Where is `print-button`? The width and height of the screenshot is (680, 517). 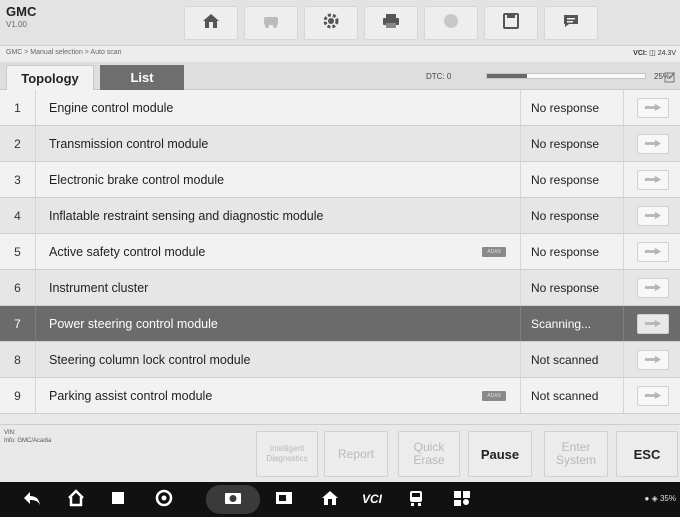 print-button is located at coordinates (391, 23).